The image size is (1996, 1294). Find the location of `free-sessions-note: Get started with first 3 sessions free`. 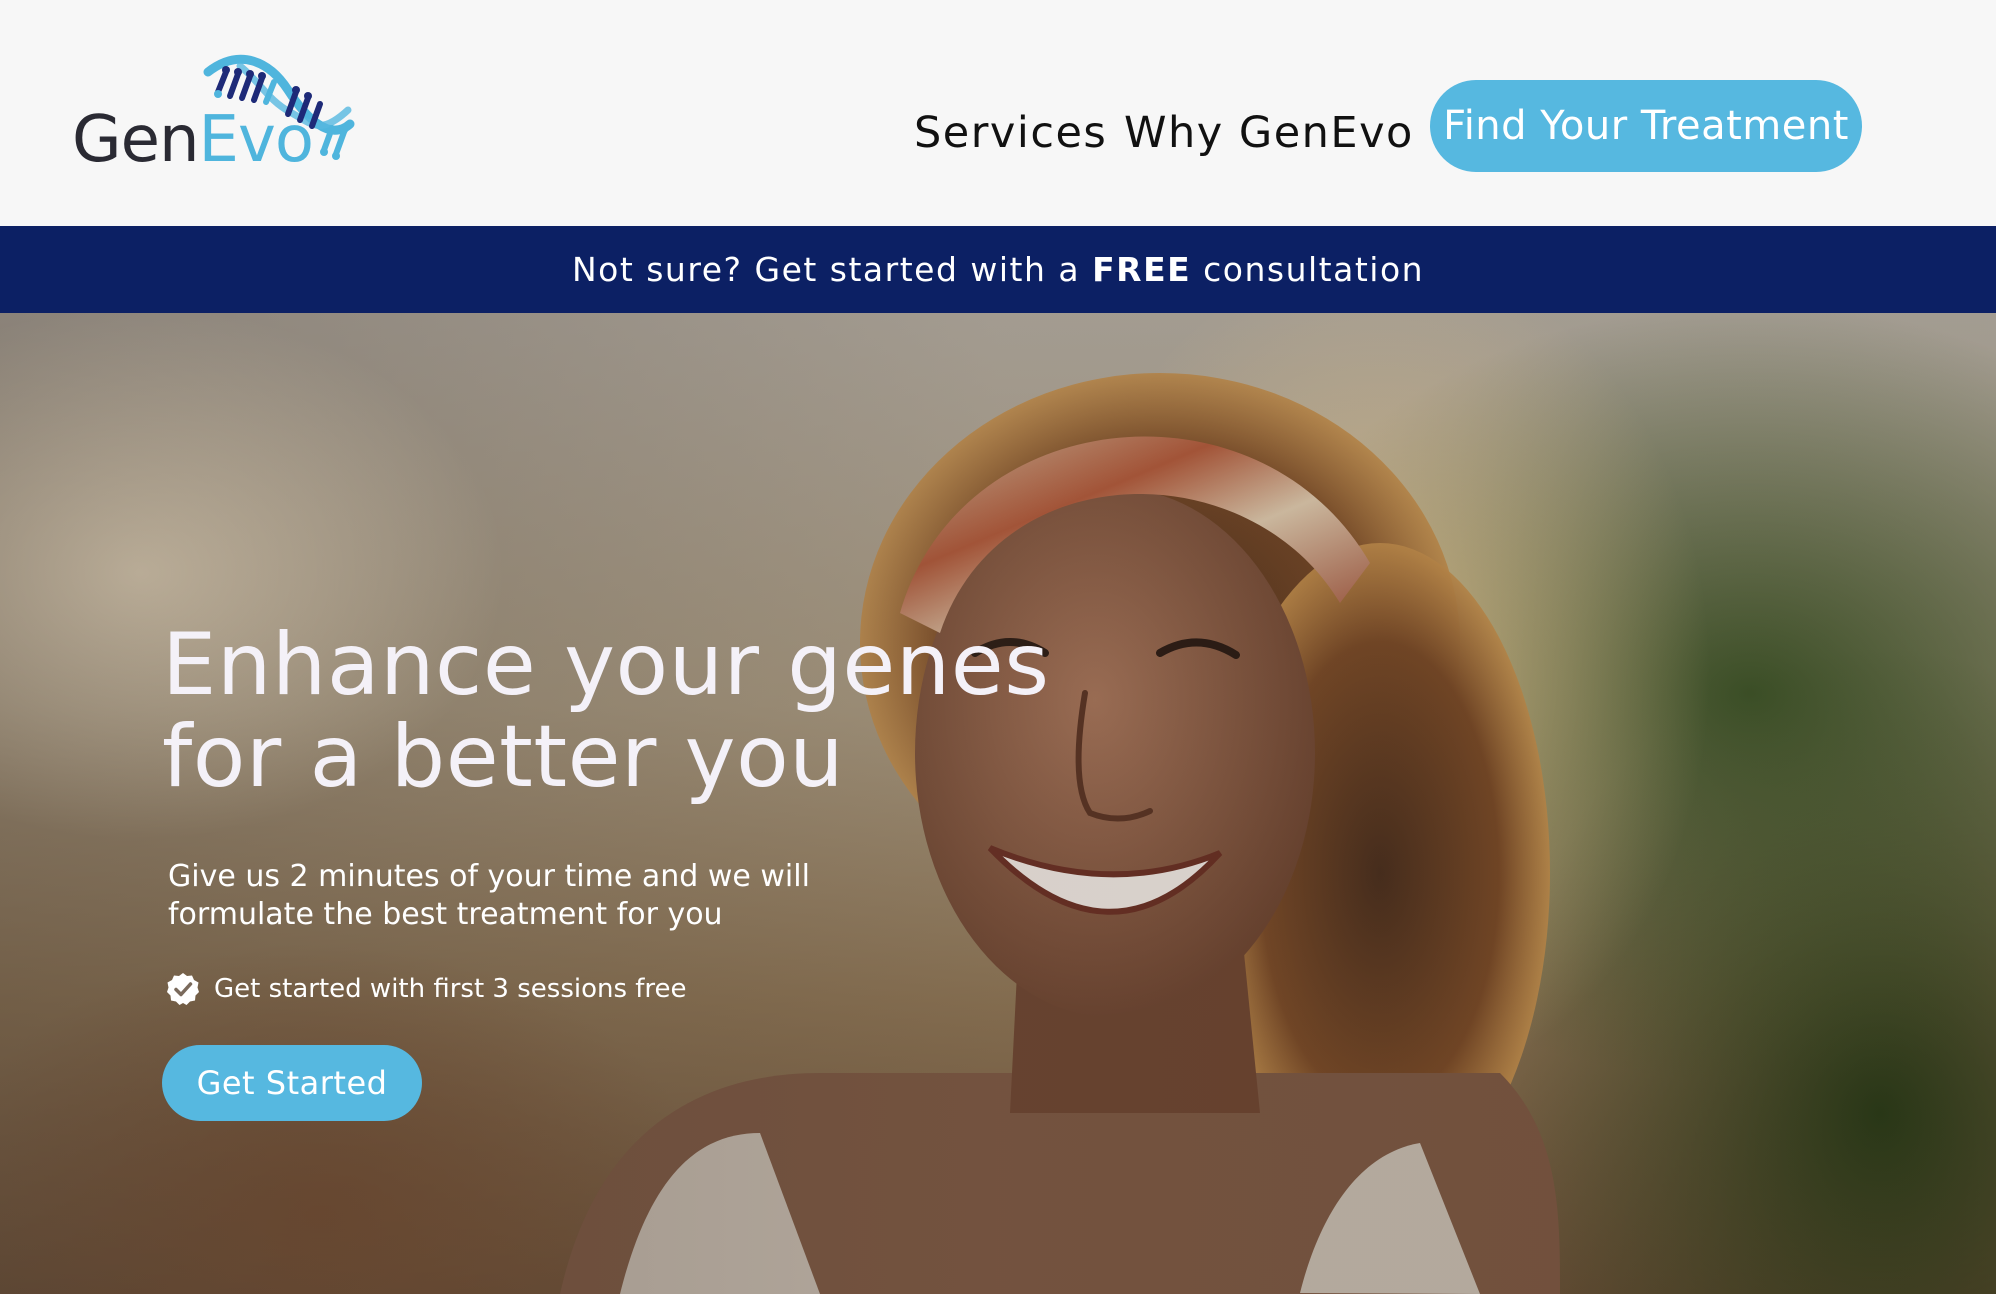

free-sessions-note: Get started with first 3 sessions free is located at coordinates (426, 989).